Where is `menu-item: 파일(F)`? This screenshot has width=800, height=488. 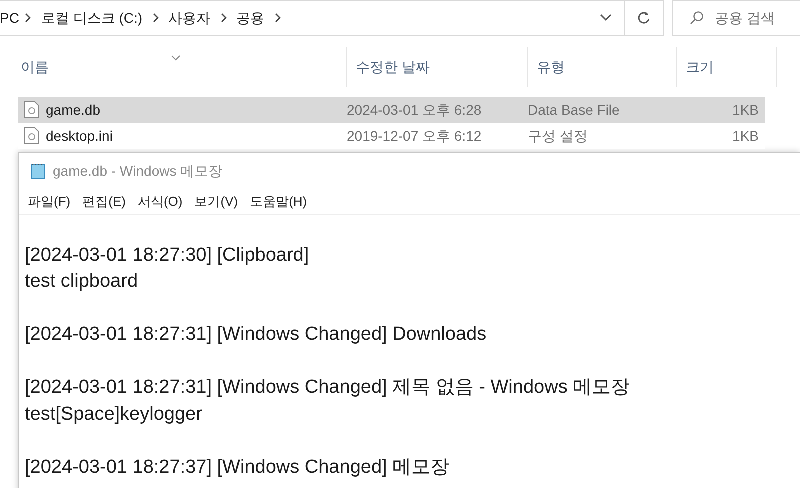 menu-item: 파일(F) is located at coordinates (49, 202).